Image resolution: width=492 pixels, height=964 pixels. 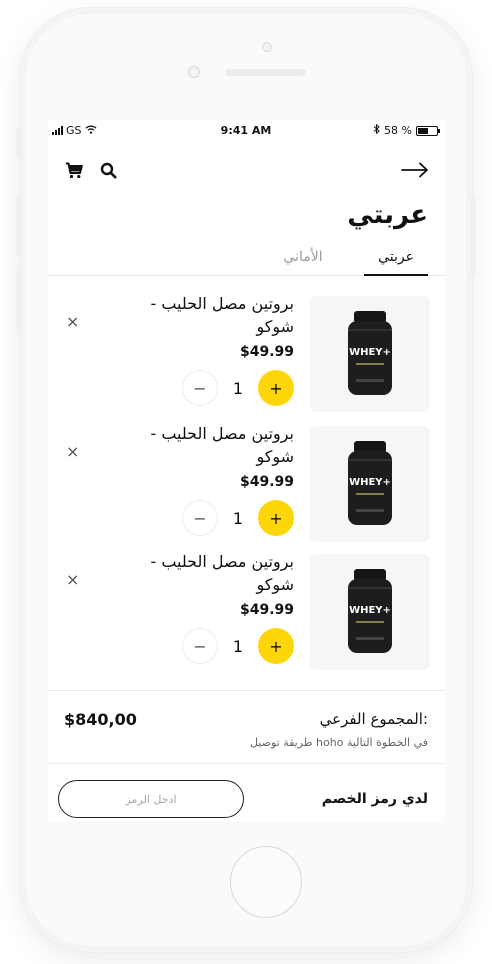 What do you see at coordinates (151, 799) in the screenshot?
I see `discount-code-input` at bounding box center [151, 799].